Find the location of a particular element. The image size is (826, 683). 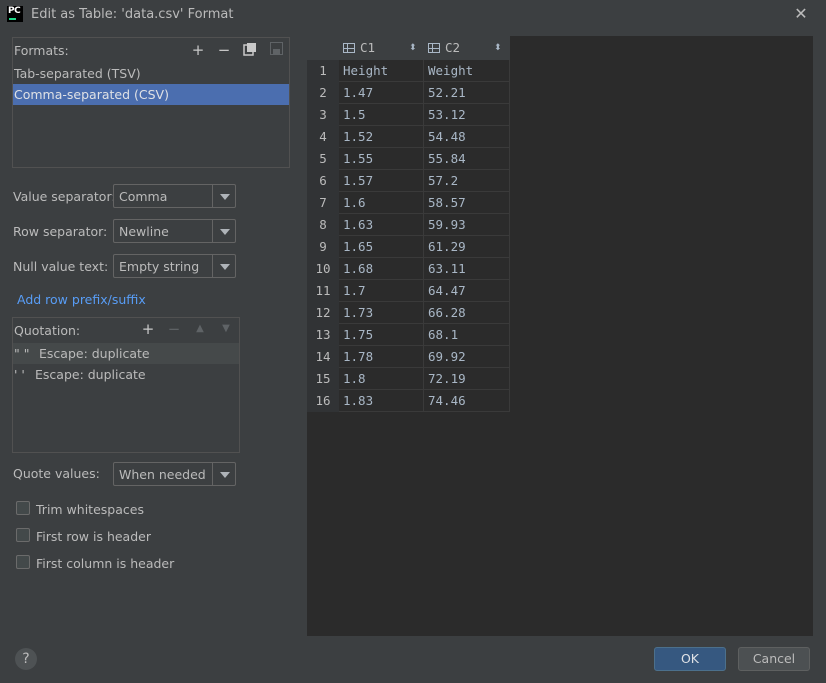

table-cell-c2: Weight is located at coordinates (467, 71).